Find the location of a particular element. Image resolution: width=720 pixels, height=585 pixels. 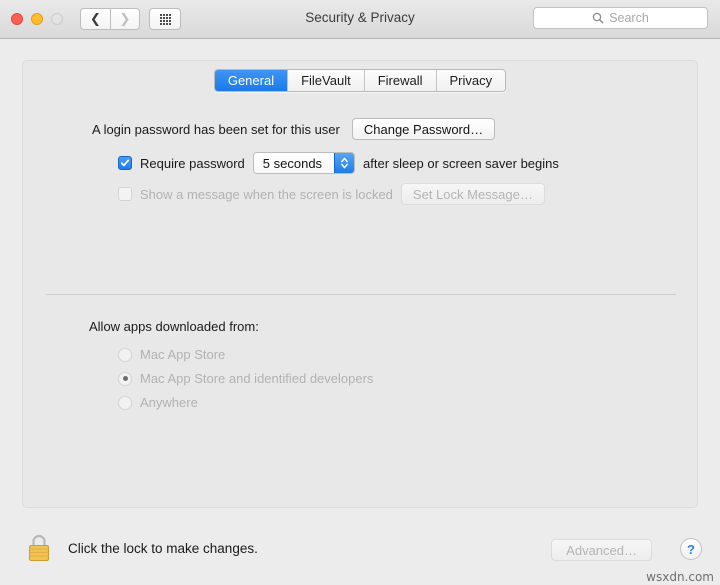

traffic-light-group is located at coordinates (37, 19).